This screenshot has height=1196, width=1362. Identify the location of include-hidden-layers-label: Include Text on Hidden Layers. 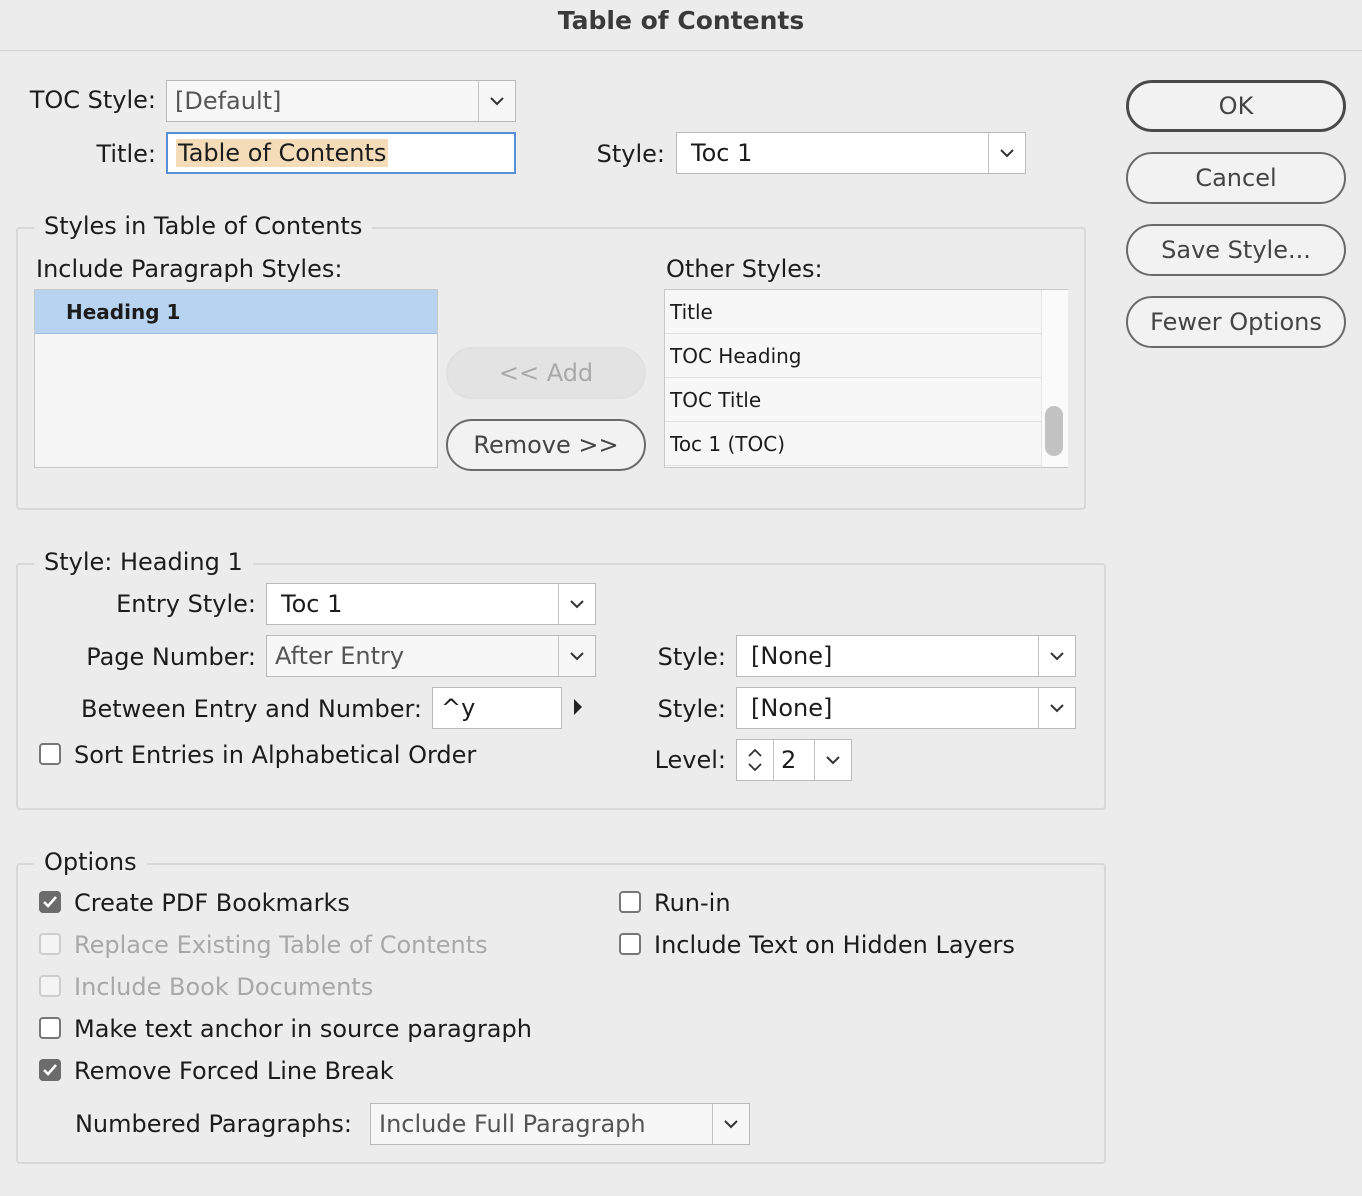
(834, 945).